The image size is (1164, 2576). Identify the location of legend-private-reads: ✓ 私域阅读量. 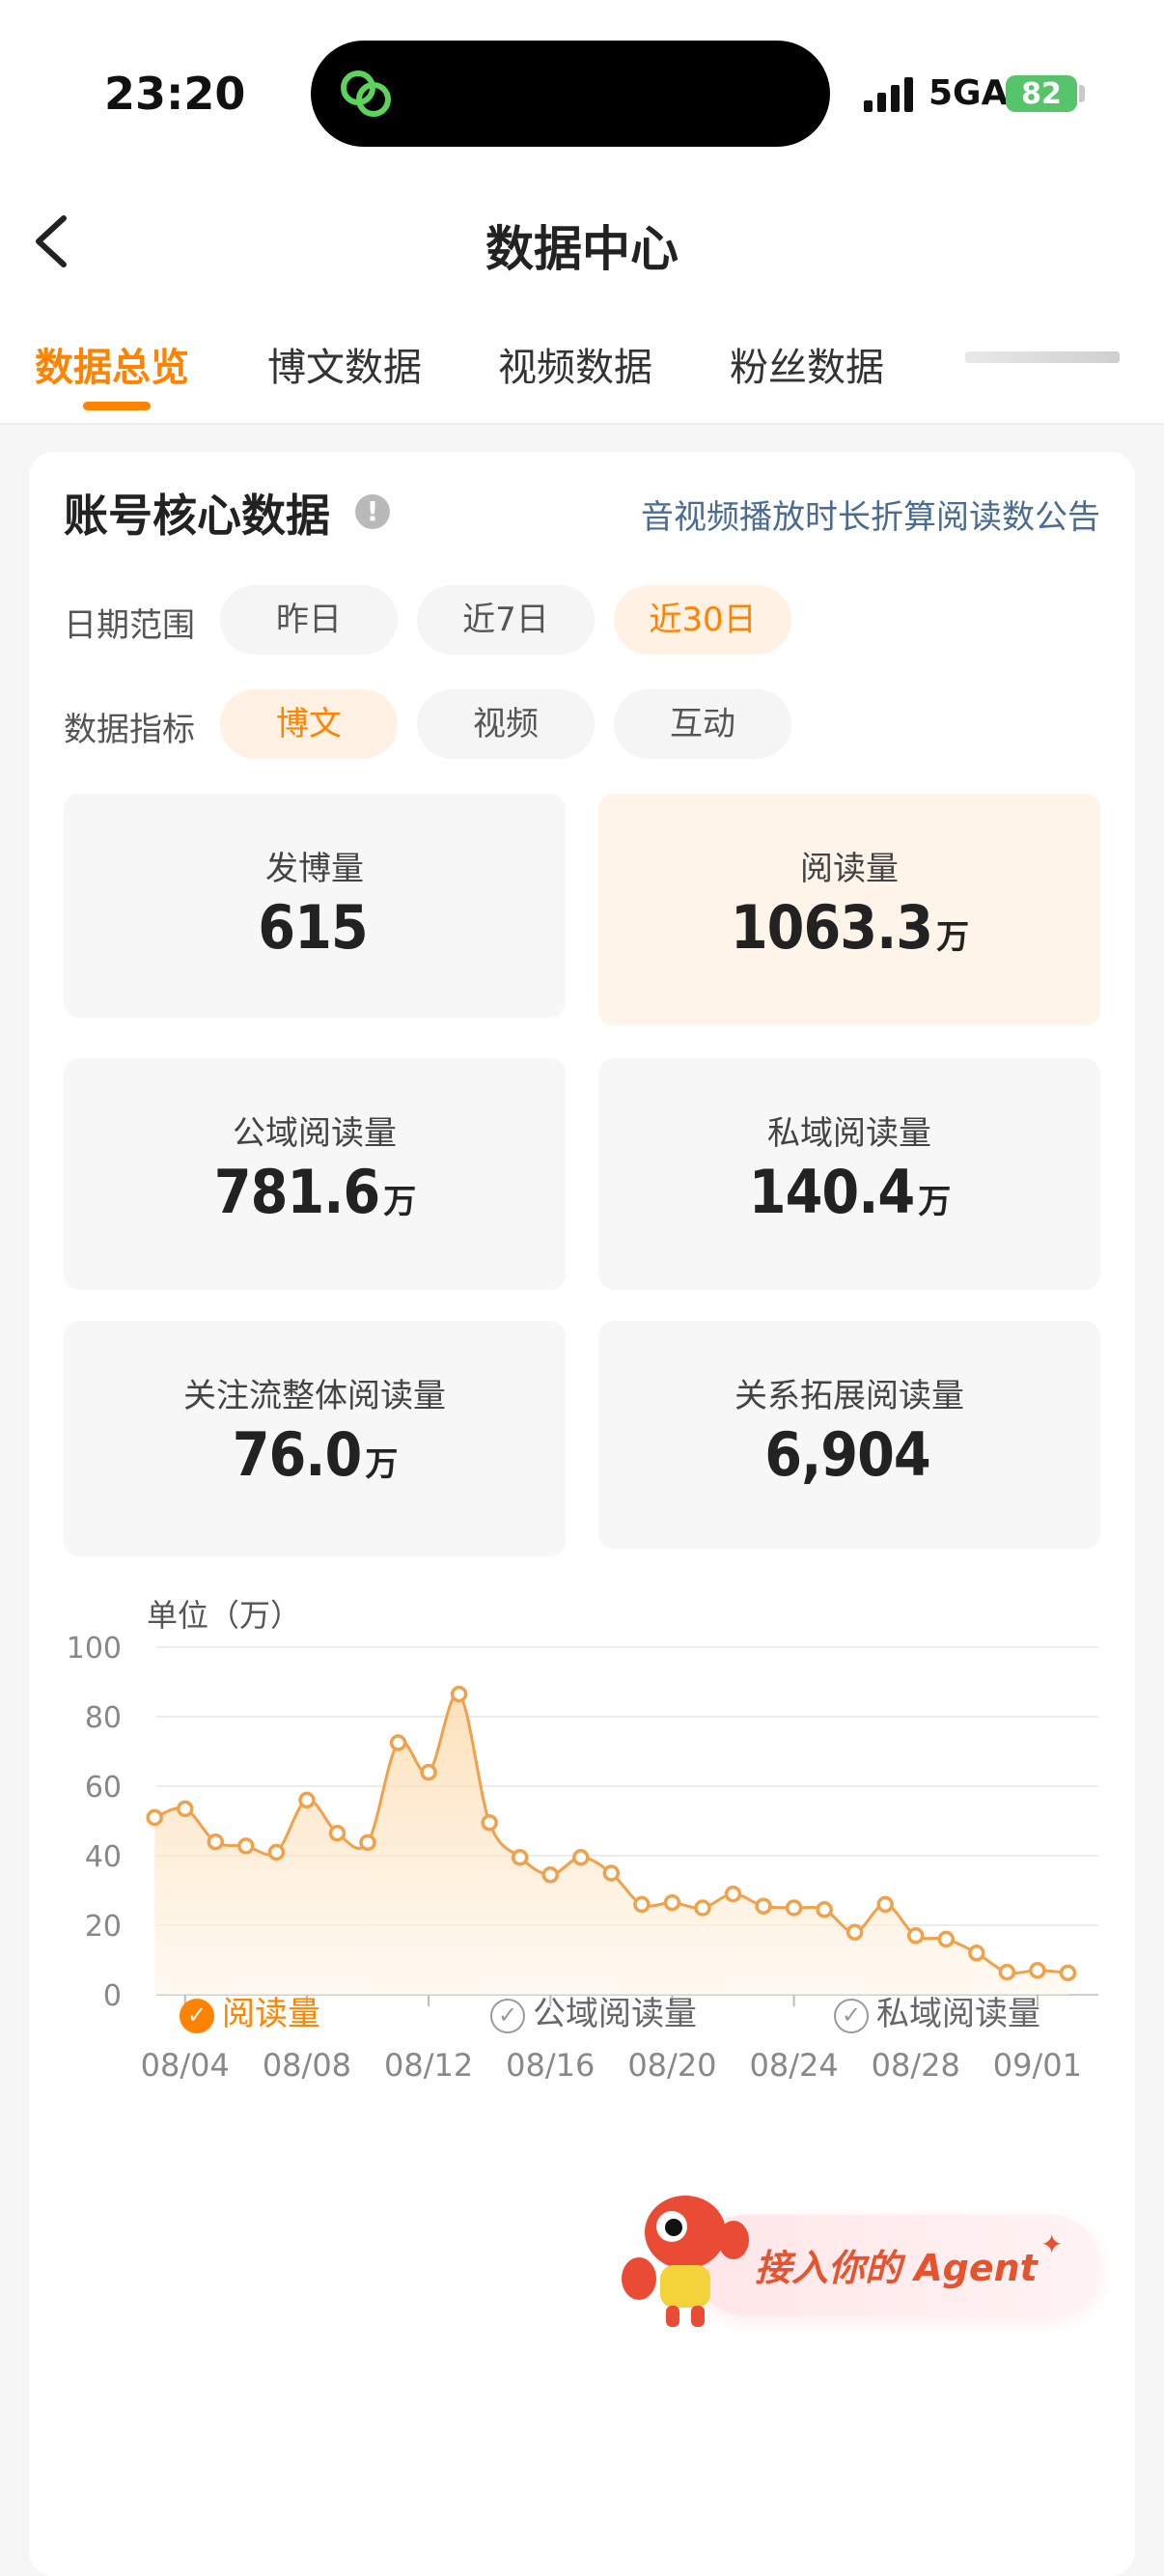
(937, 2011).